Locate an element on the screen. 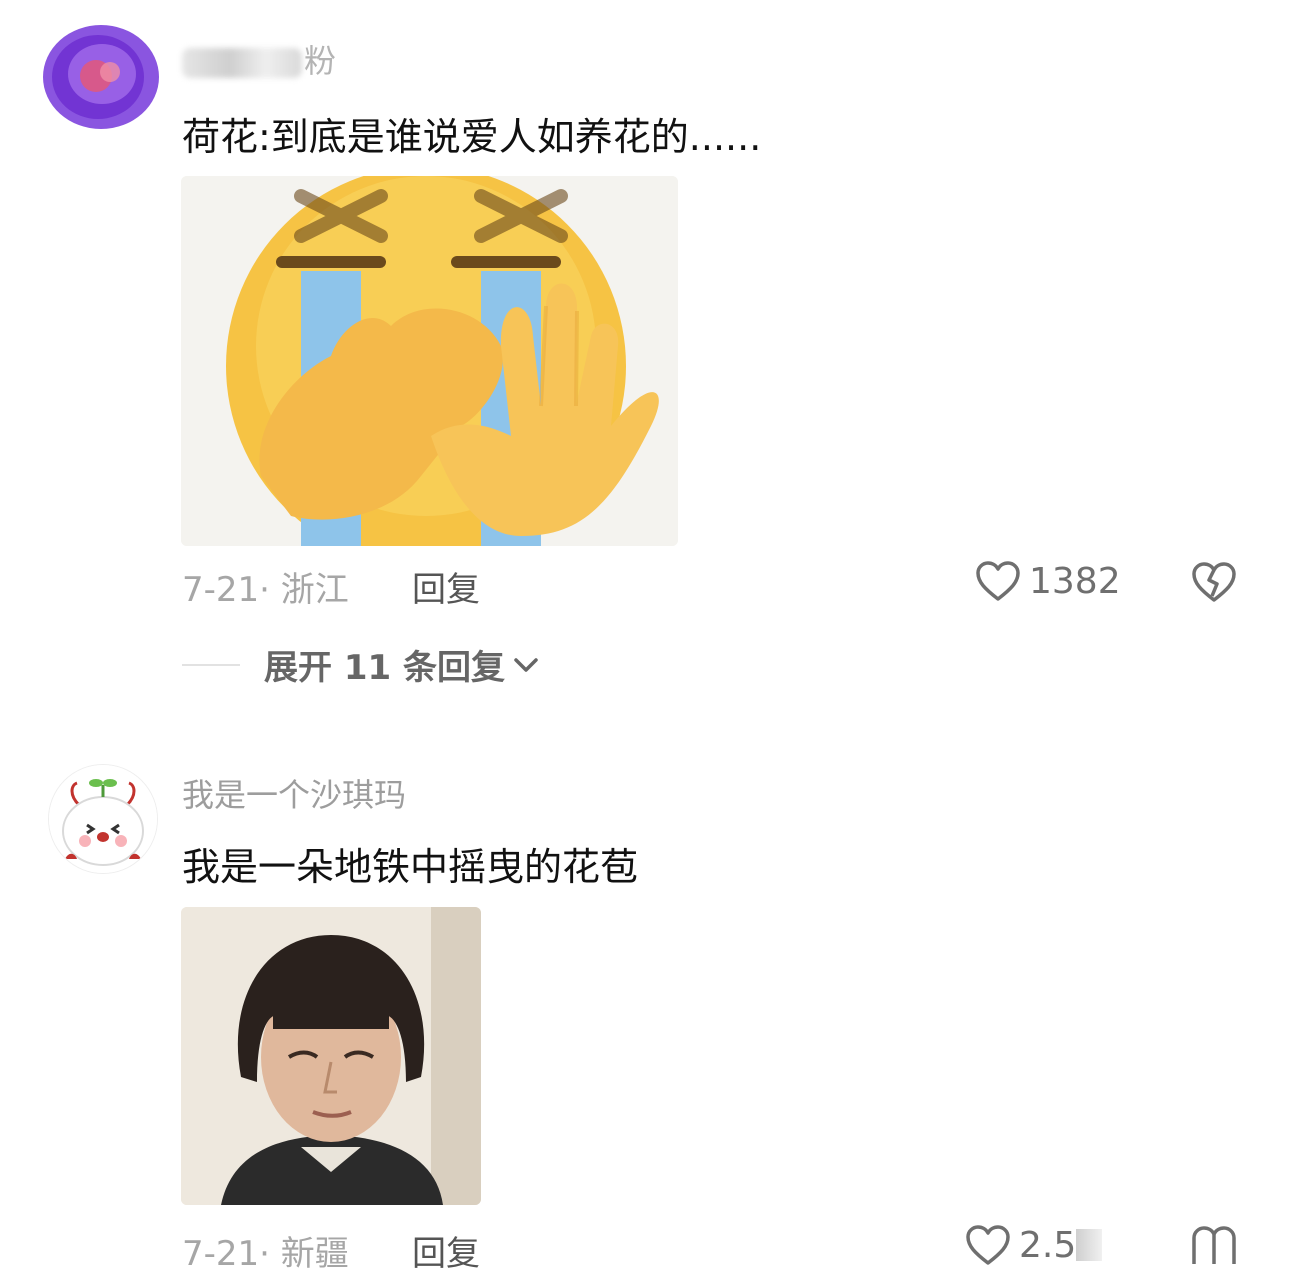  redacted-block is located at coordinates (1089, 1245).